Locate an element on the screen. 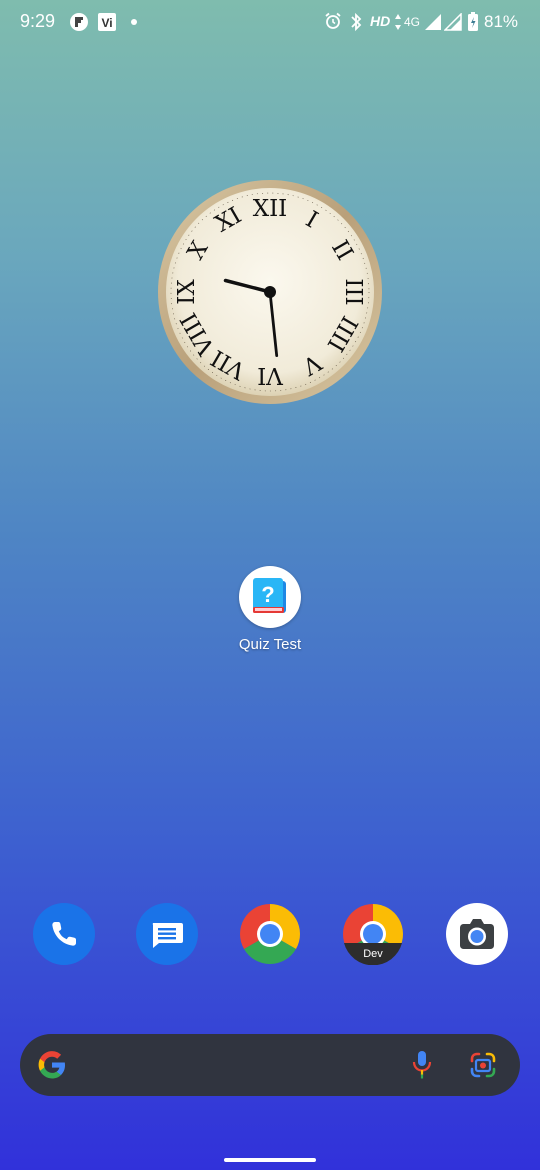 The height and width of the screenshot is (1170, 540). dock-chrome-dev-button: Dev is located at coordinates (373, 934).